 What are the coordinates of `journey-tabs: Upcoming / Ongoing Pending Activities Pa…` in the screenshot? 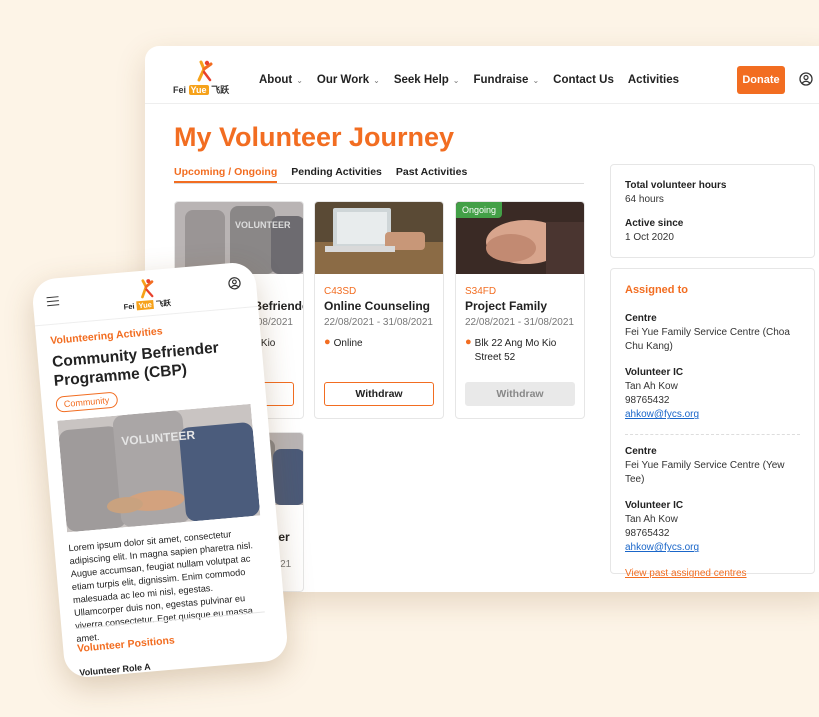 It's located at (379, 175).